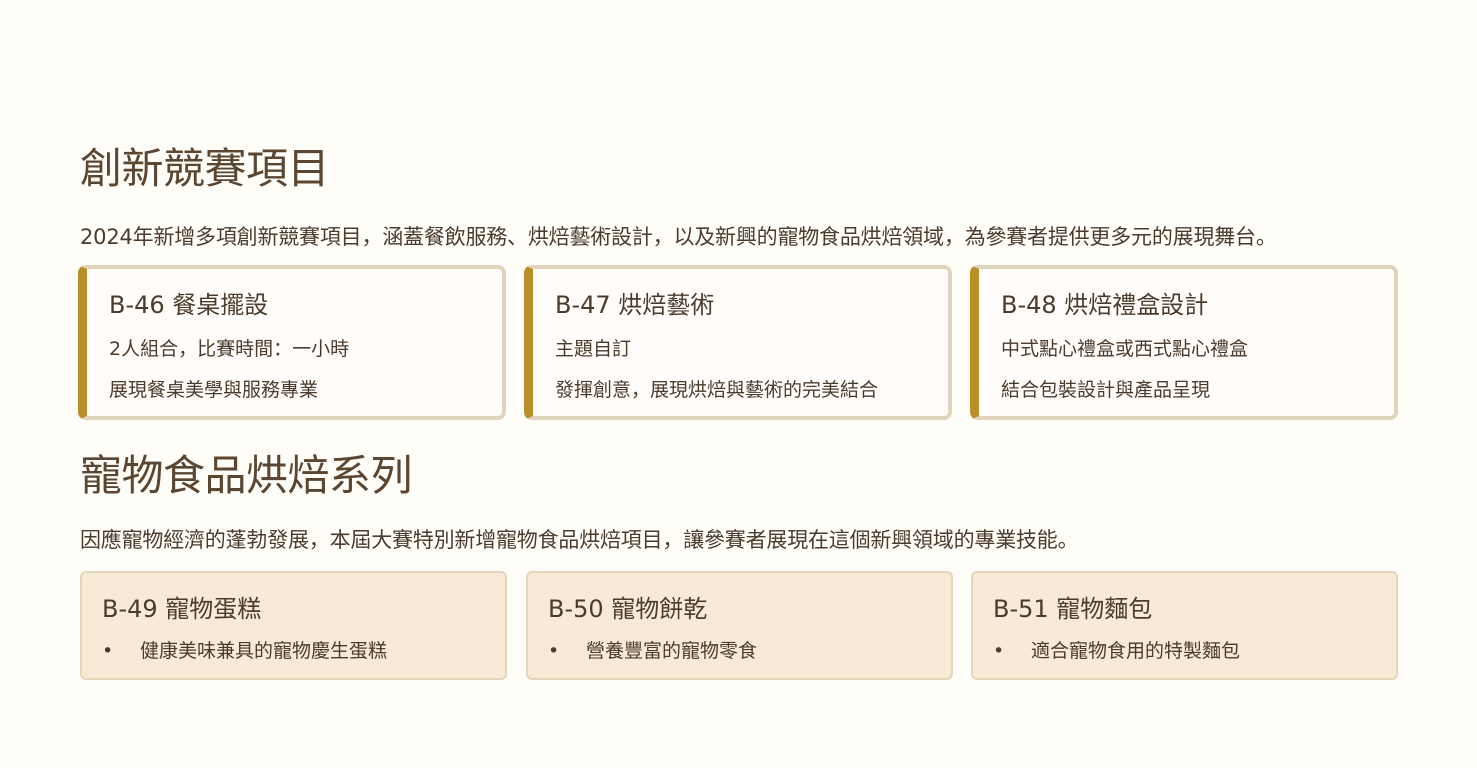 This screenshot has width=1477, height=768. What do you see at coordinates (244, 651) in the screenshot?
I see `list-item: • 健康美味兼具的寵物慶生蛋糕` at bounding box center [244, 651].